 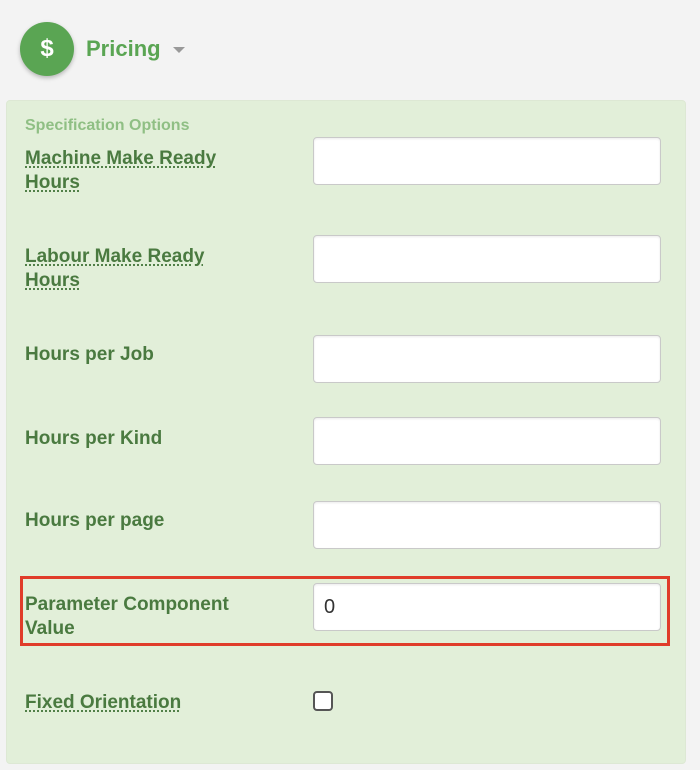 What do you see at coordinates (323, 701) in the screenshot?
I see `fixed-orientation-checkbox` at bounding box center [323, 701].